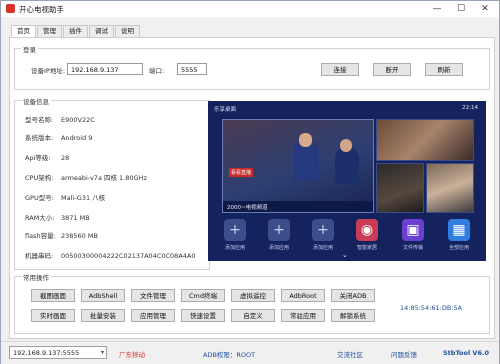 This screenshot has height=364, width=500. What do you see at coordinates (192, 69) in the screenshot?
I see `port-input: 5555` at bounding box center [192, 69].